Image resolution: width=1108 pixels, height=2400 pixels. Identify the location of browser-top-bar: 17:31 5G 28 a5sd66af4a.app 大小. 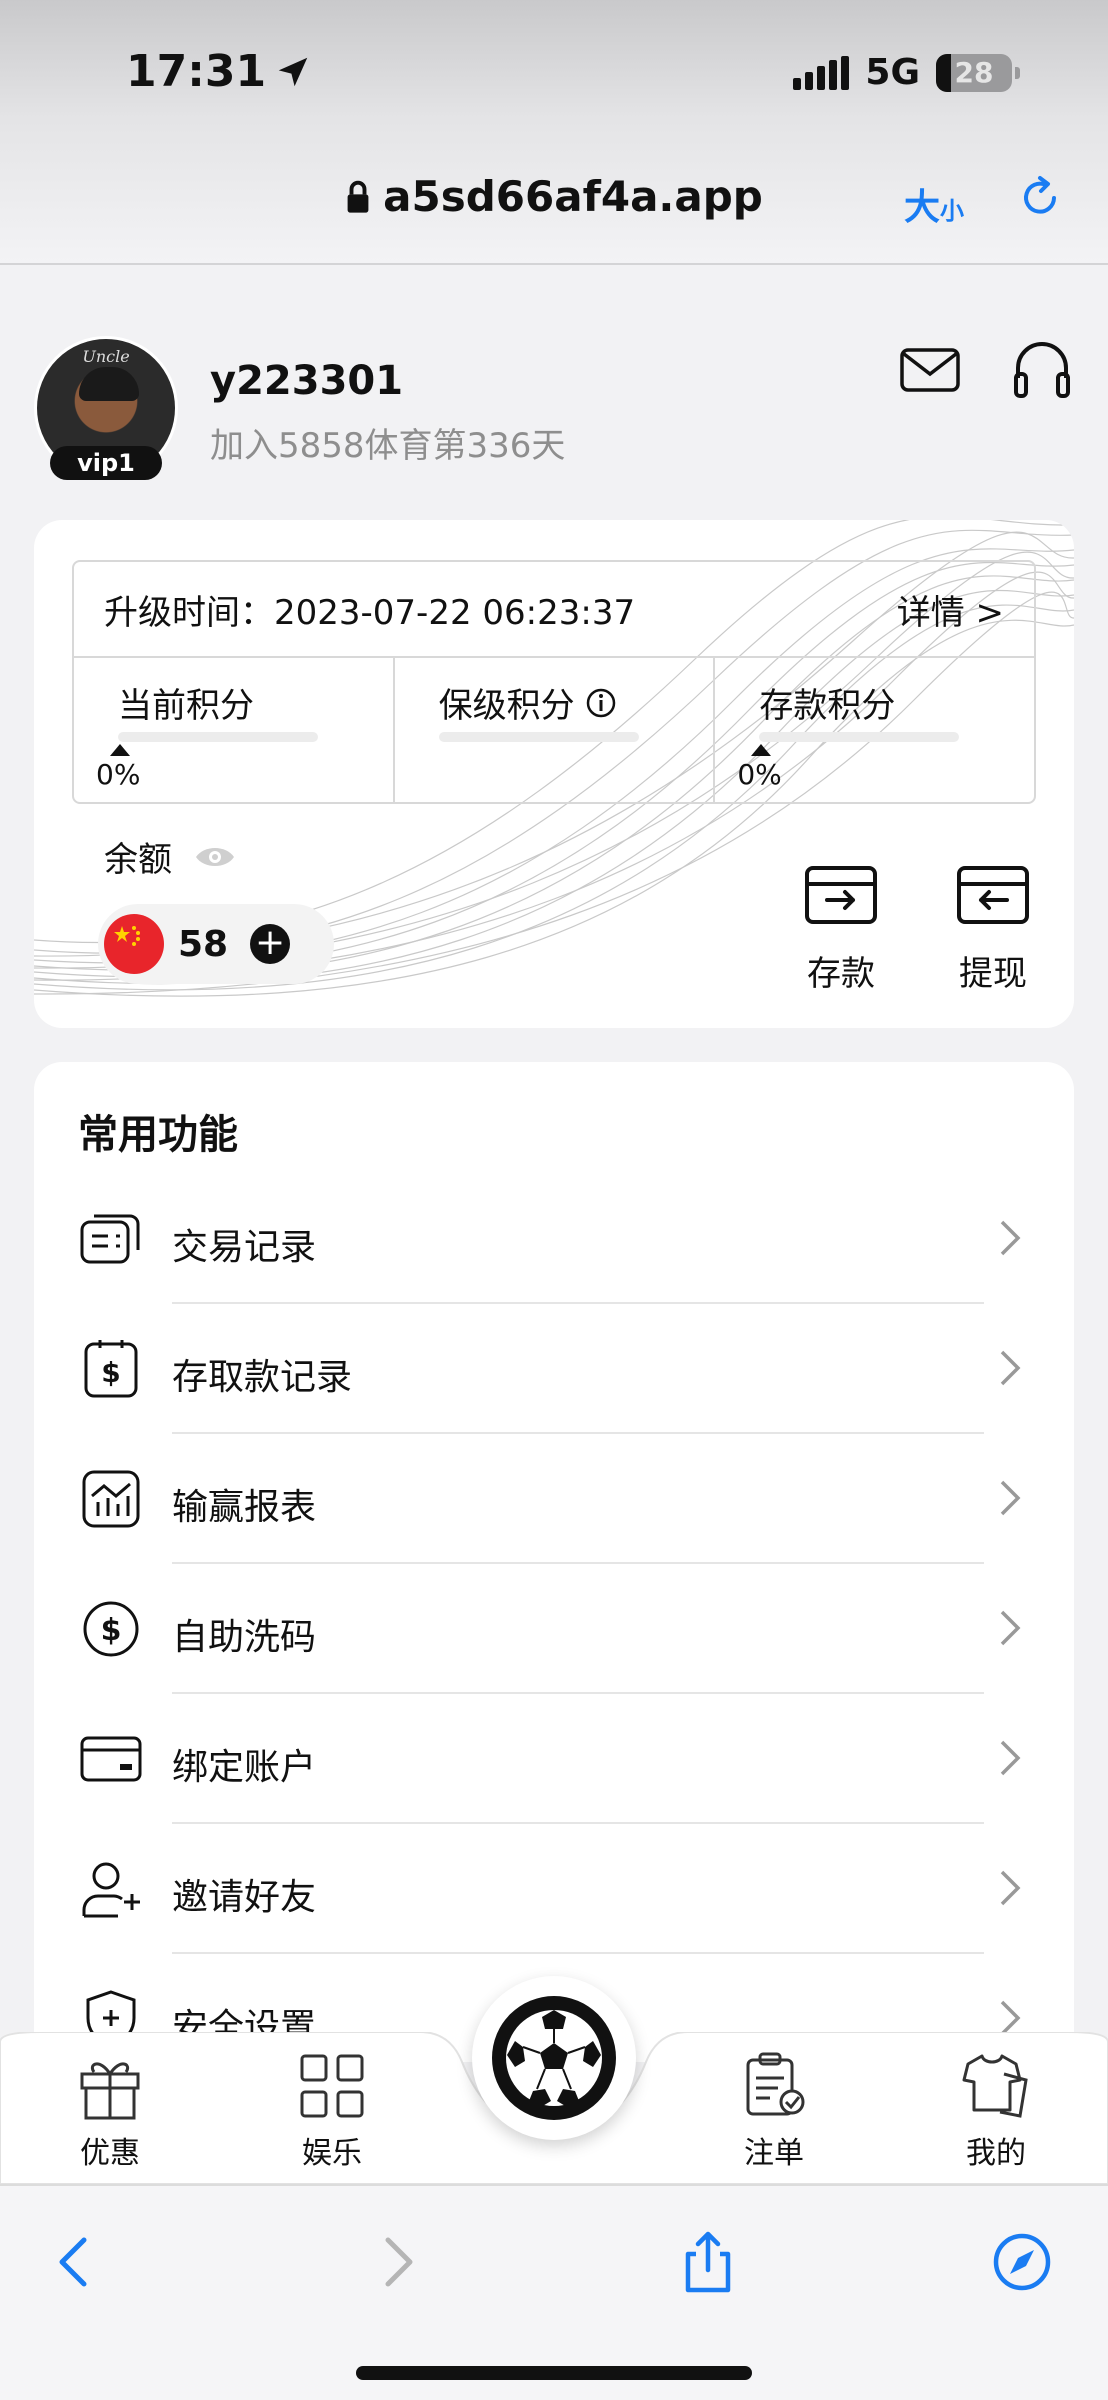
(554, 132).